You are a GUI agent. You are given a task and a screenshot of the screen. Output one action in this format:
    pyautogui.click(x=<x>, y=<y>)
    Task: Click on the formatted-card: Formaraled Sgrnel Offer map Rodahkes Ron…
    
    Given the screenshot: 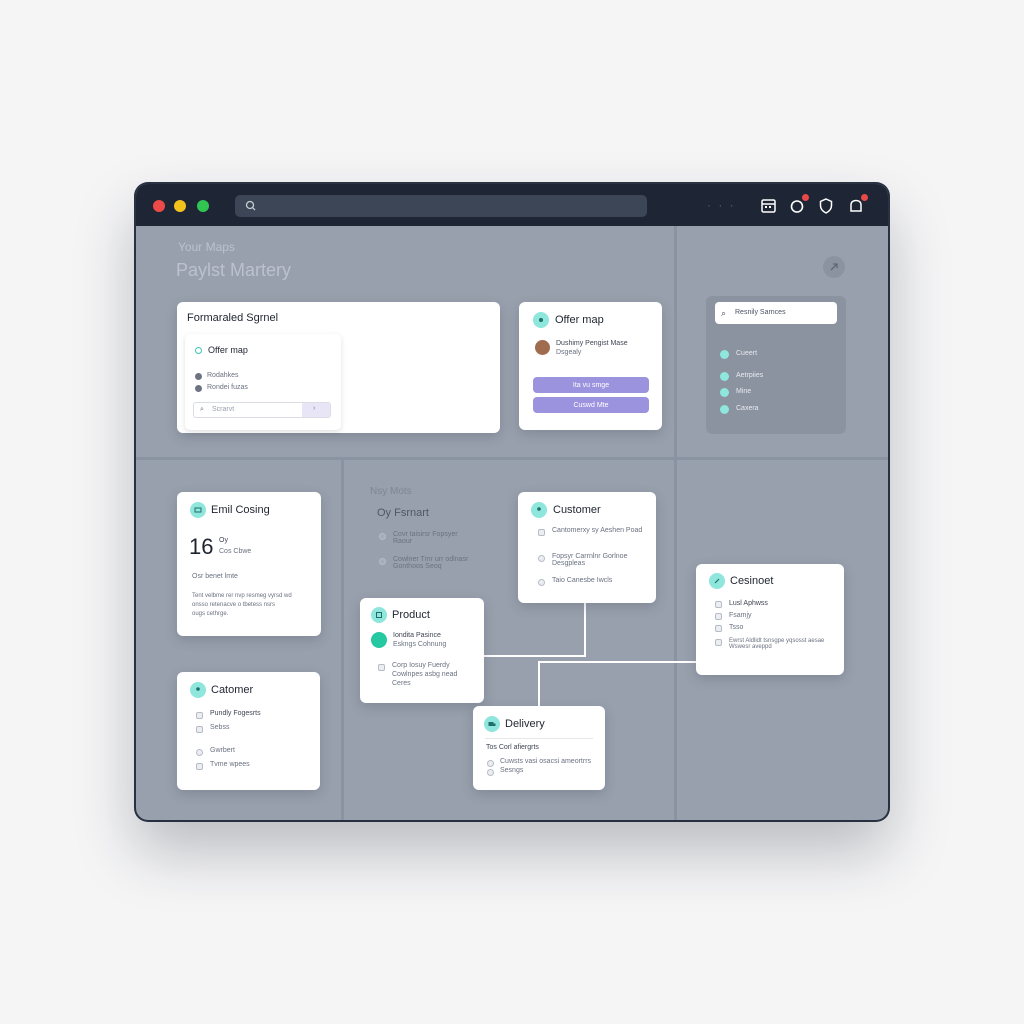 What is the action you would take?
    pyautogui.click(x=338, y=367)
    